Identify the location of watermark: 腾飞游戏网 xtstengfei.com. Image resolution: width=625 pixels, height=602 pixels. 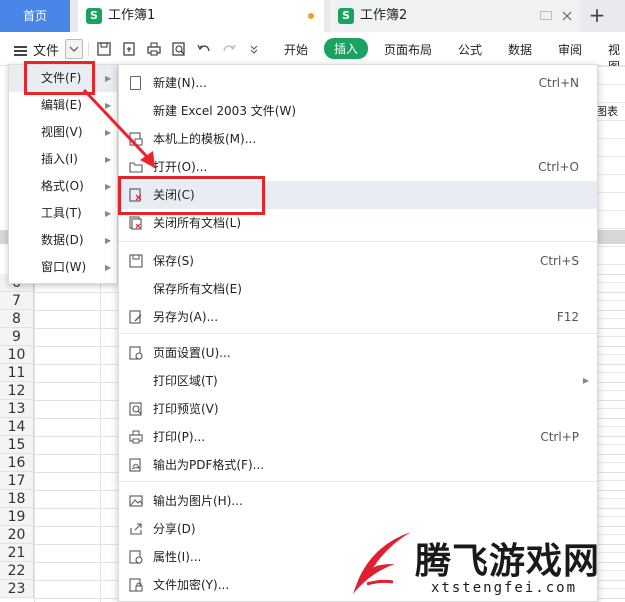
(484, 561).